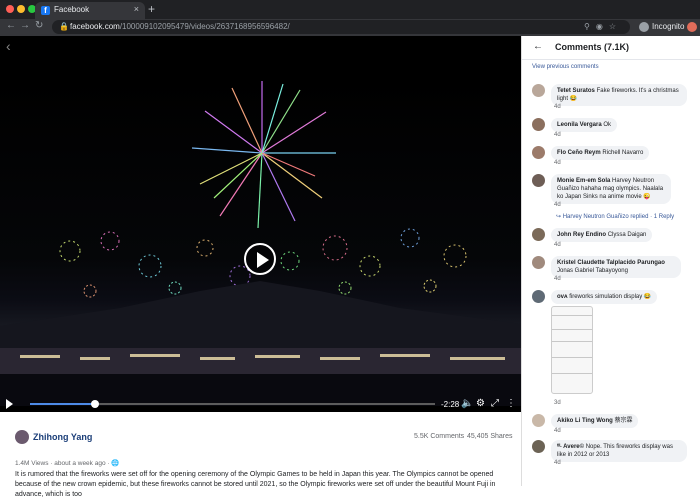 The width and height of the screenshot is (700, 500). I want to click on comment-bubble: ᴏᴠᴀ fireworks simulation display 😂, so click(604, 297).